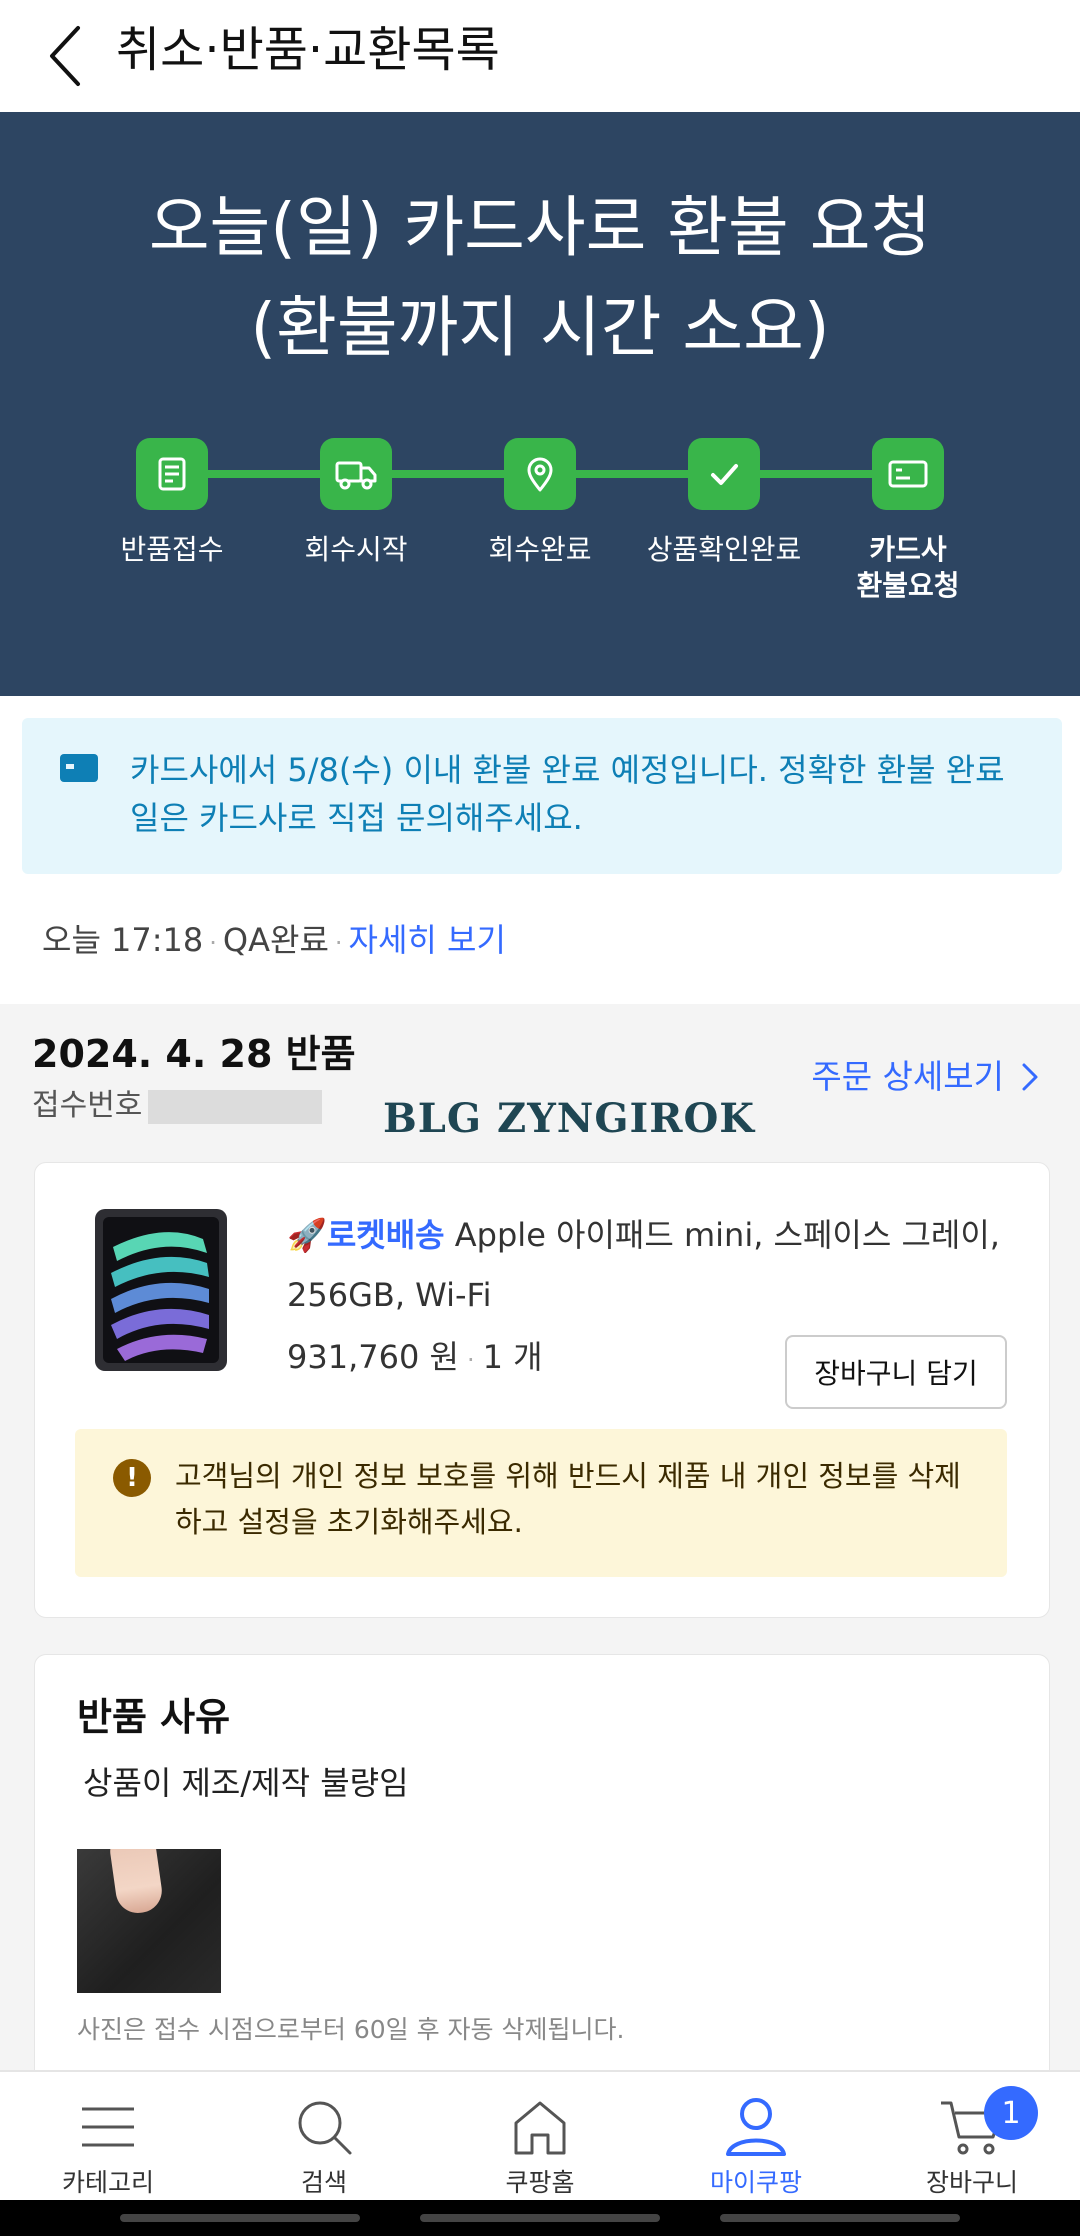  I want to click on nav-home: 쿠팡홈, so click(540, 2146).